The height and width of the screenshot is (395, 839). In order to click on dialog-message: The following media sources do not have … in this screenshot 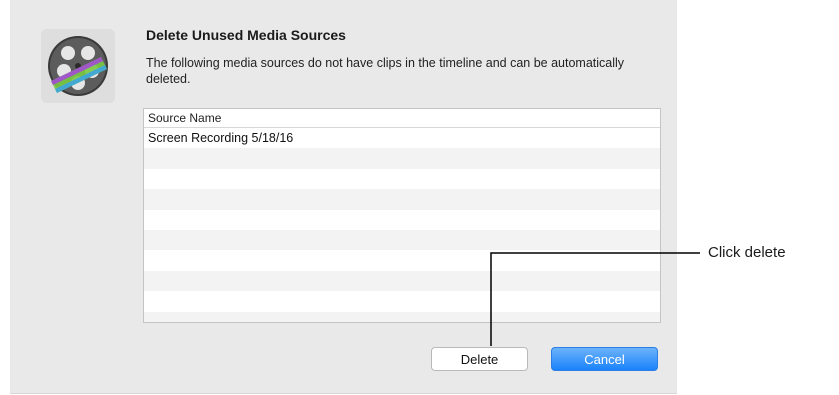, I will do `click(385, 71)`.